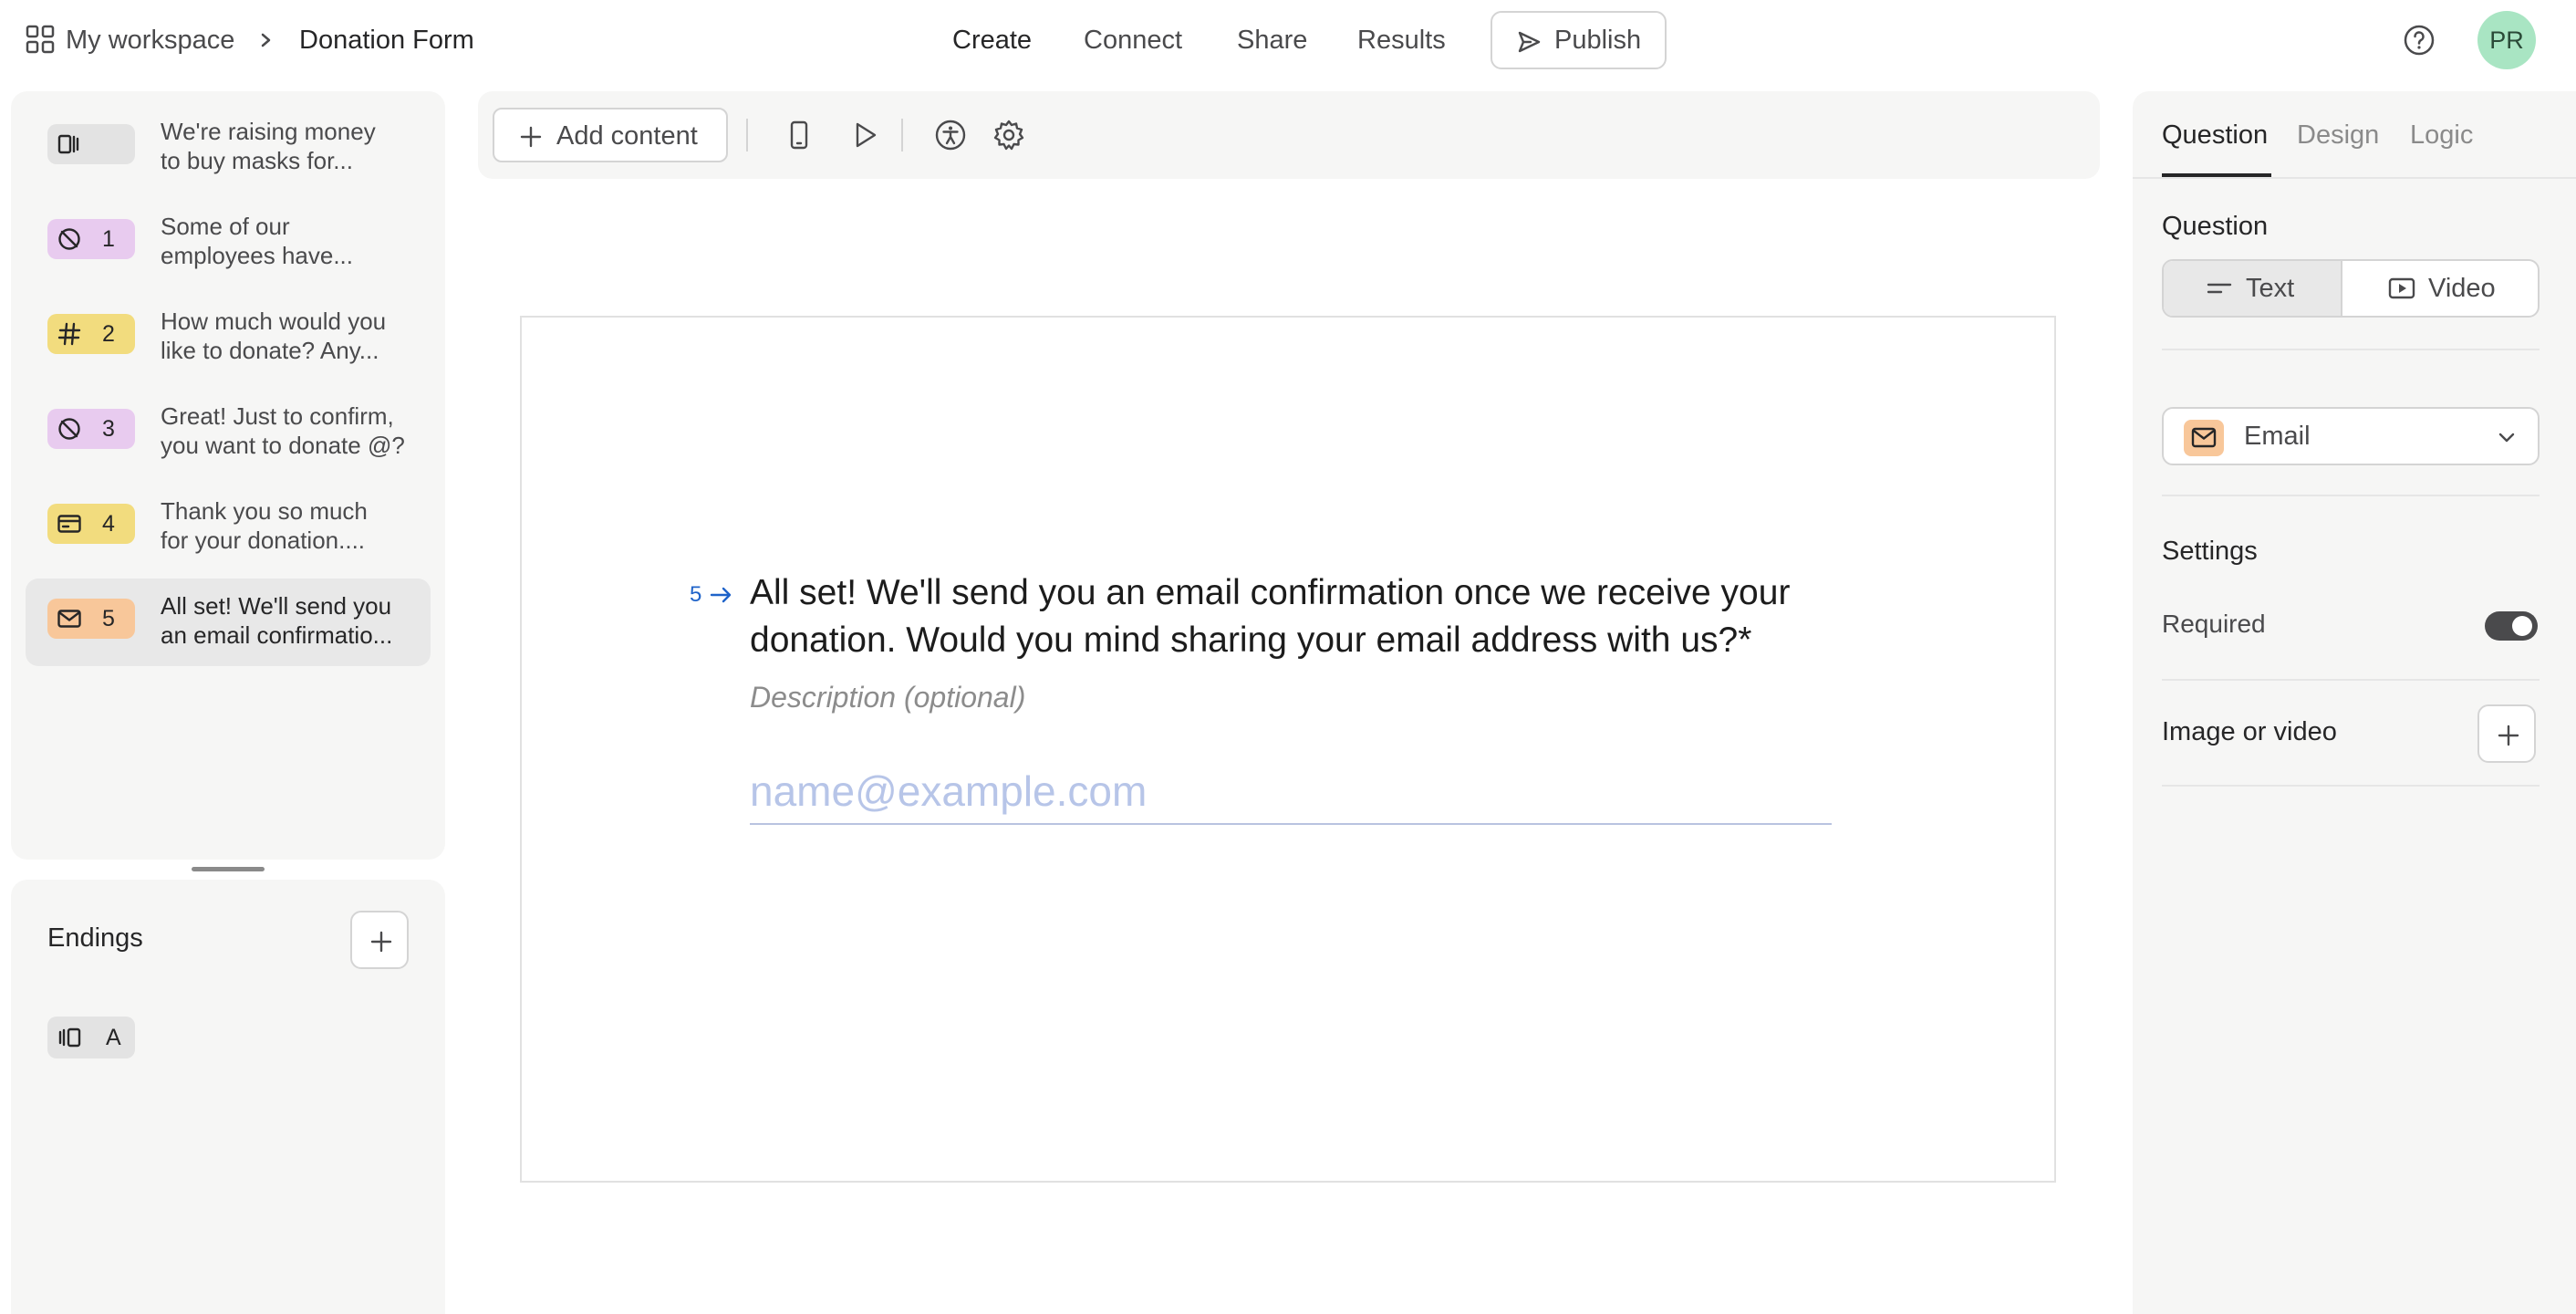 This screenshot has width=2576, height=1314. I want to click on settings-gear-icon, so click(1008, 135).